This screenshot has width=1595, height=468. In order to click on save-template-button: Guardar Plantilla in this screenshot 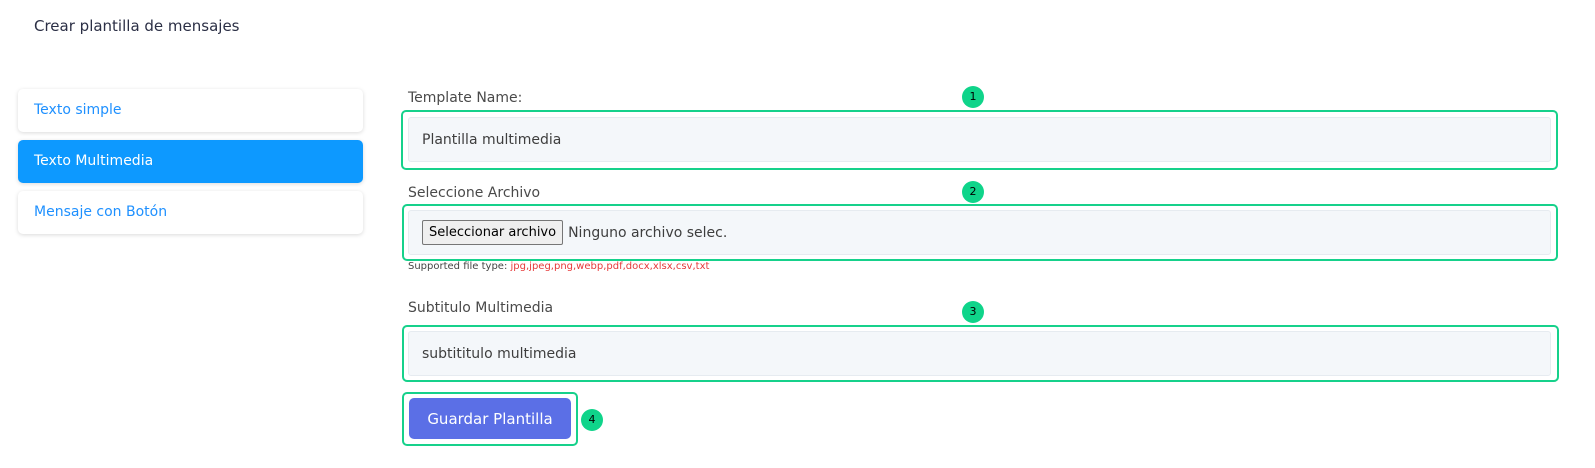, I will do `click(490, 418)`.